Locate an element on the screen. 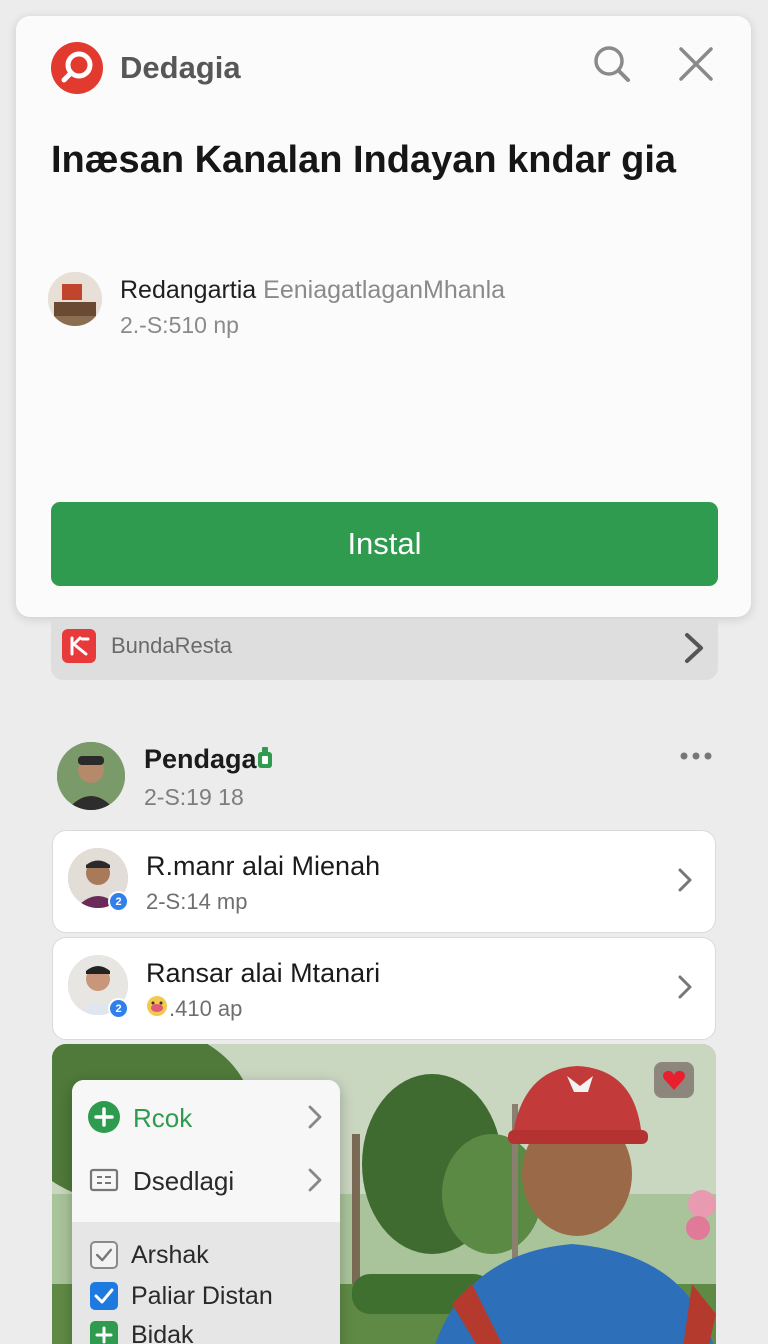 The image size is (768, 1344). checkbox-label: Arshak is located at coordinates (170, 1255).